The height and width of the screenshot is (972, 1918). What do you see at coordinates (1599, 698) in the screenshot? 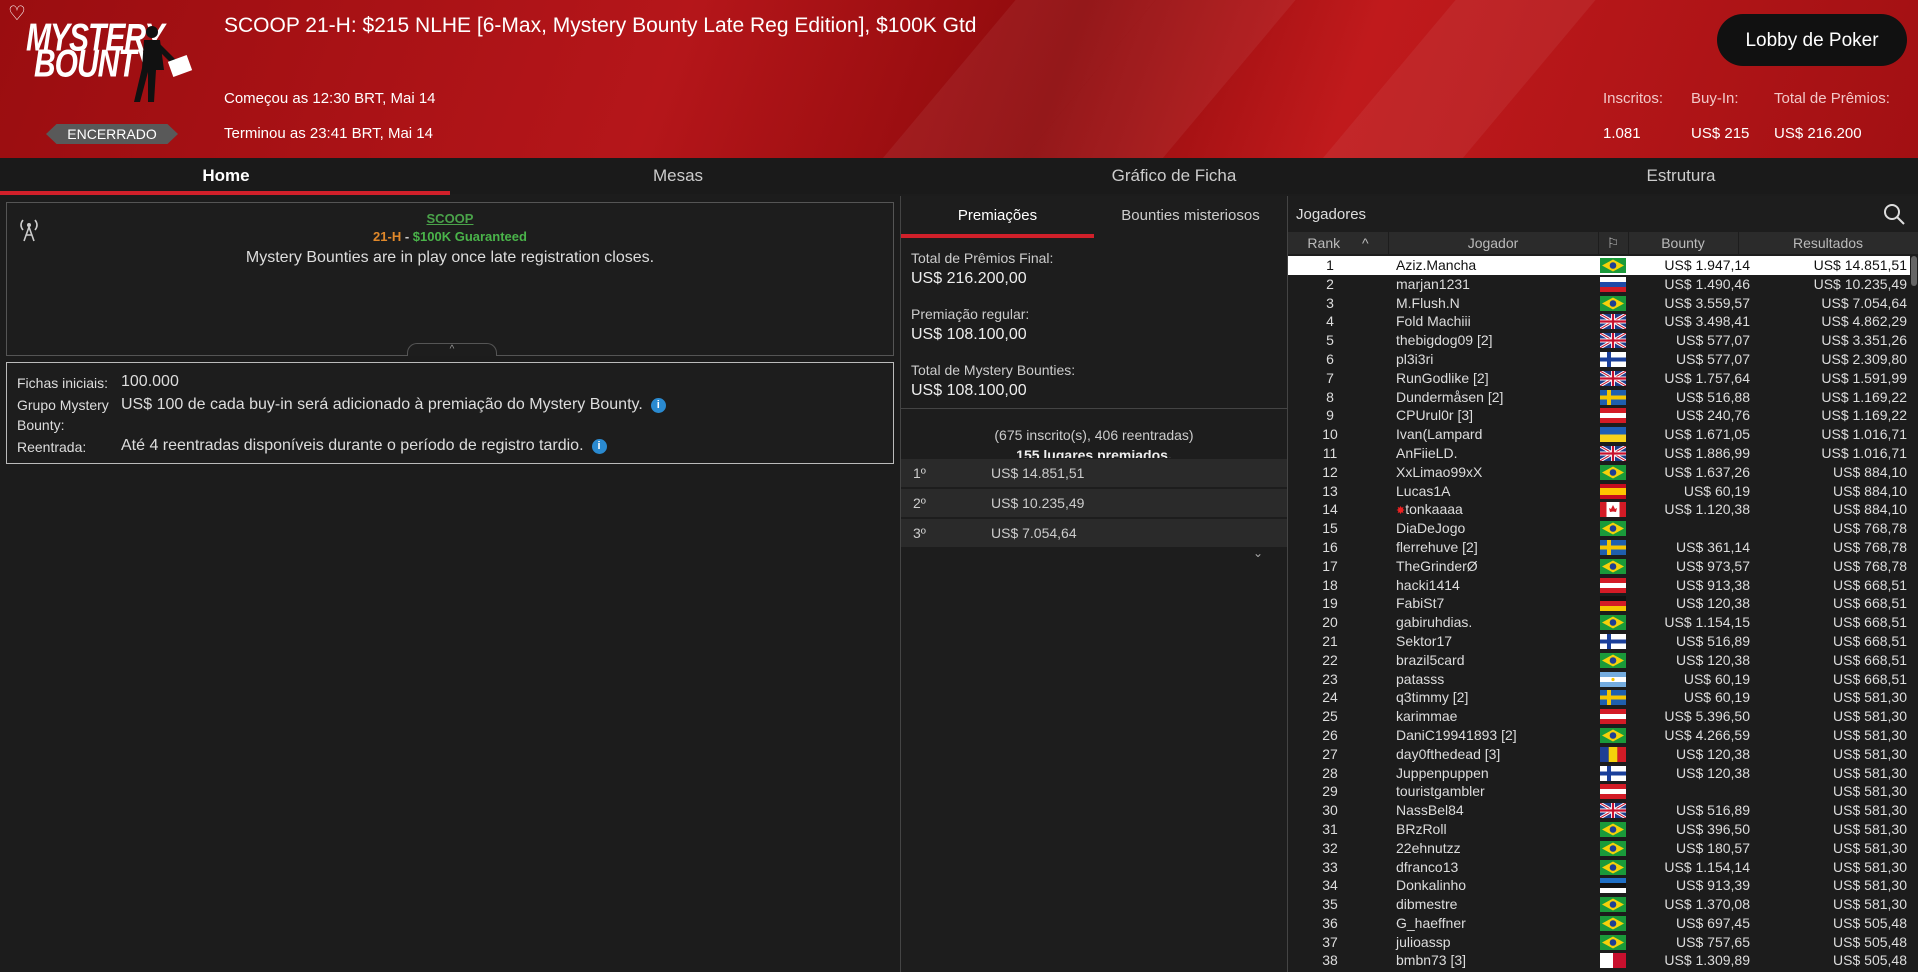
I see `player-row: 24 q3timmy [2] US$ 60,19 US$ 581,30` at bounding box center [1599, 698].